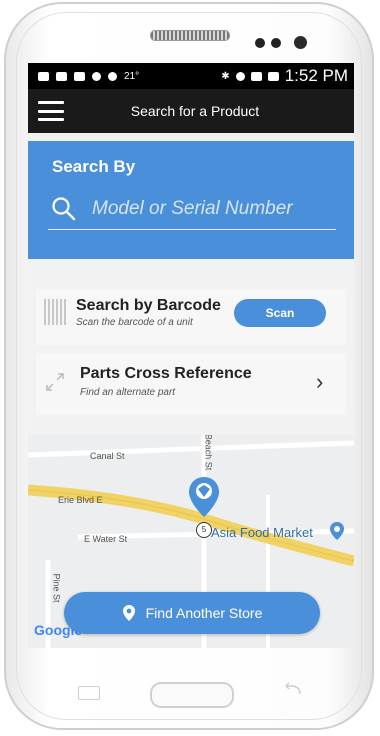  I want to click on wifi-icon, so click(96, 76).